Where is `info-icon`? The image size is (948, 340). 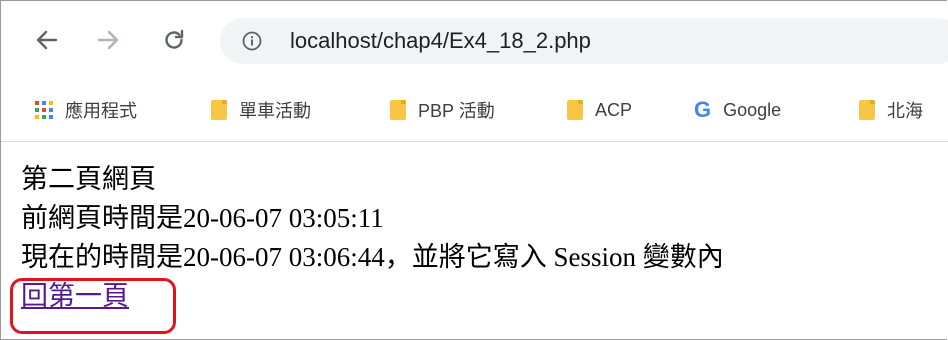
info-icon is located at coordinates (252, 41).